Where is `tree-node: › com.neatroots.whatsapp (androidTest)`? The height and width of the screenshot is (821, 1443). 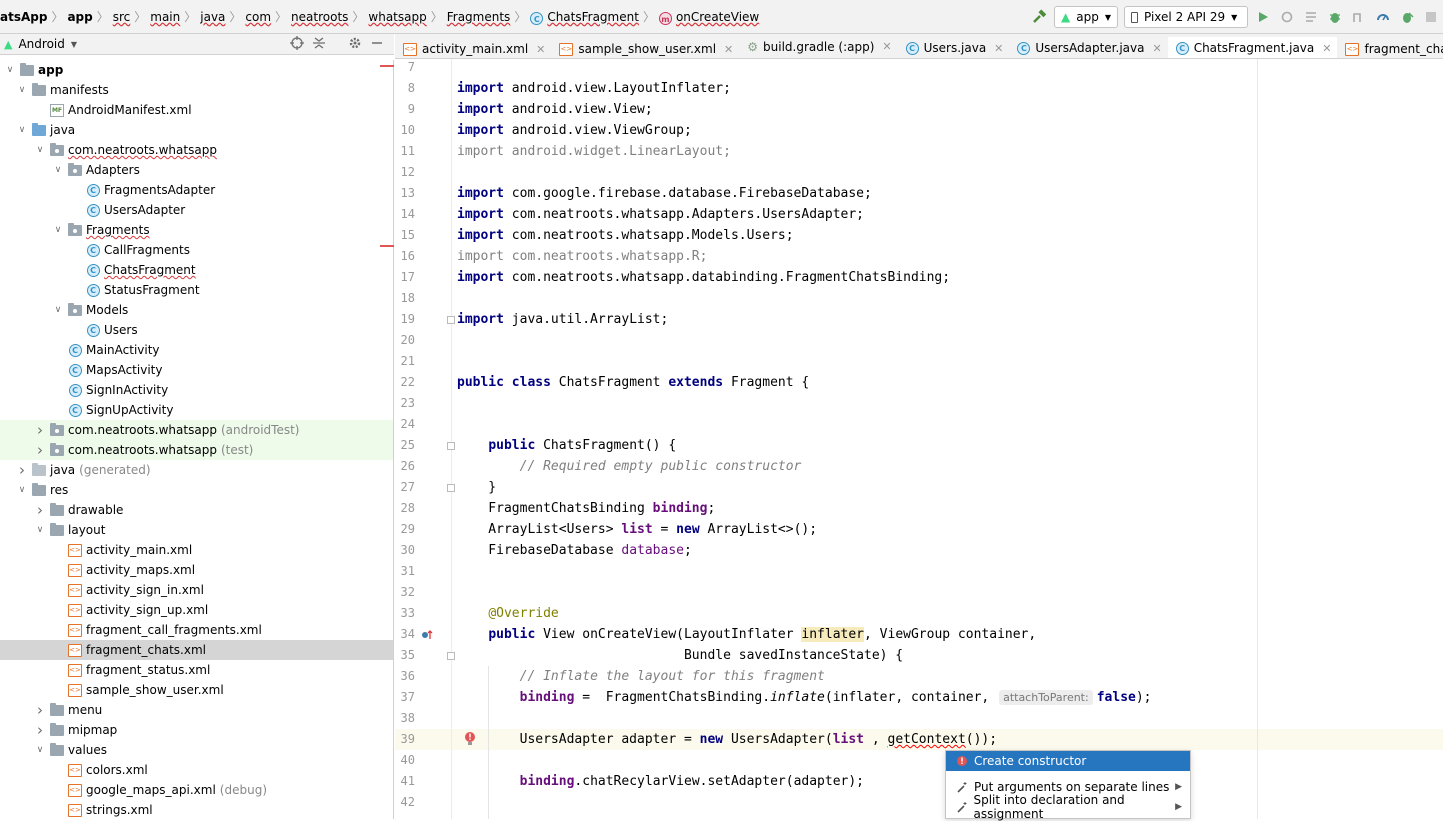 tree-node: › com.neatroots.whatsapp (androidTest) is located at coordinates (196, 430).